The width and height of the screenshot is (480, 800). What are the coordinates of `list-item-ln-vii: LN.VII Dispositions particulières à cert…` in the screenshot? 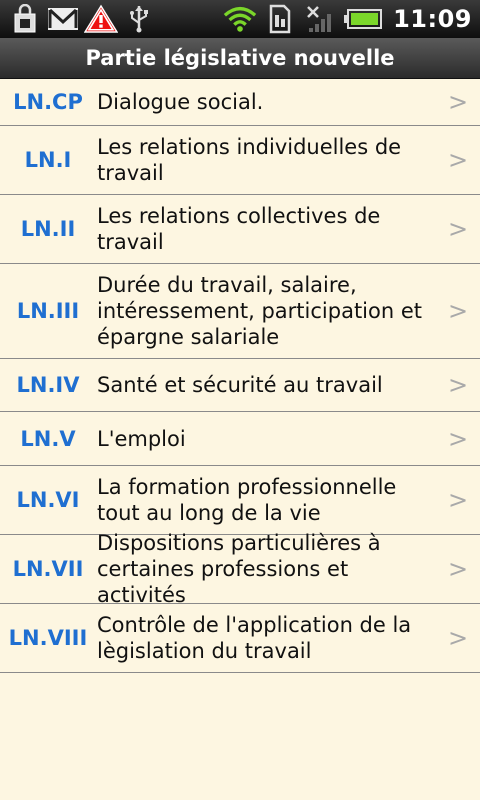 It's located at (240, 569).